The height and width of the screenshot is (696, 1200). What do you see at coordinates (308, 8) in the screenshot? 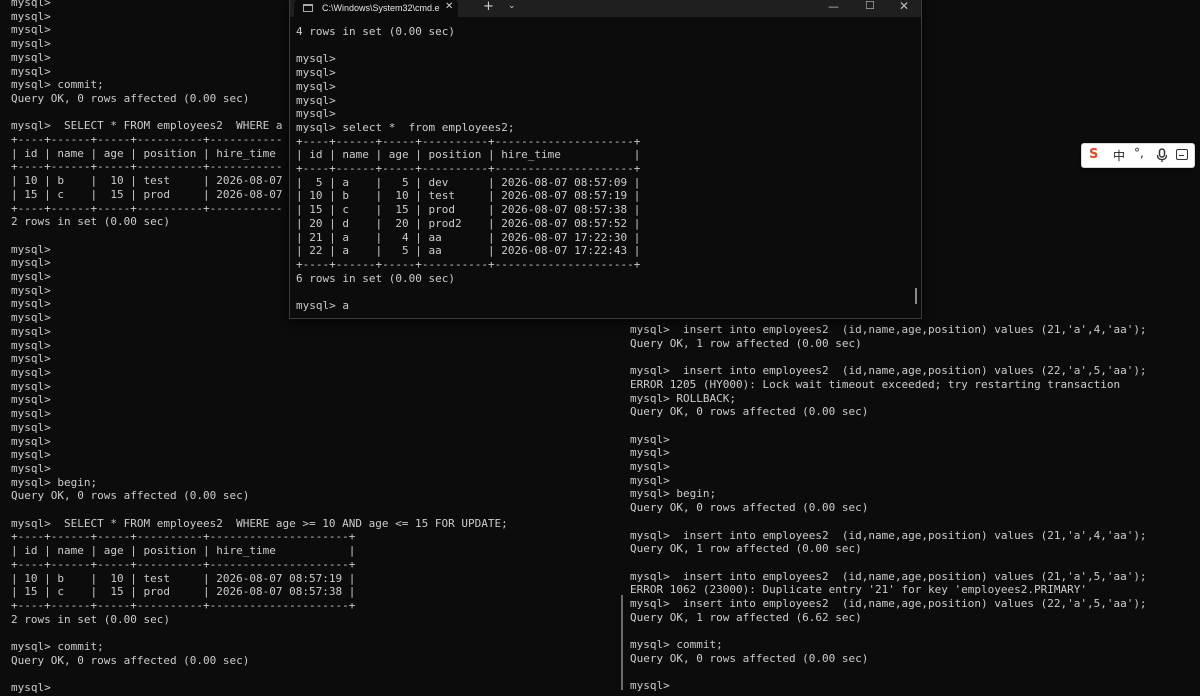
I see `terminal-icon` at bounding box center [308, 8].